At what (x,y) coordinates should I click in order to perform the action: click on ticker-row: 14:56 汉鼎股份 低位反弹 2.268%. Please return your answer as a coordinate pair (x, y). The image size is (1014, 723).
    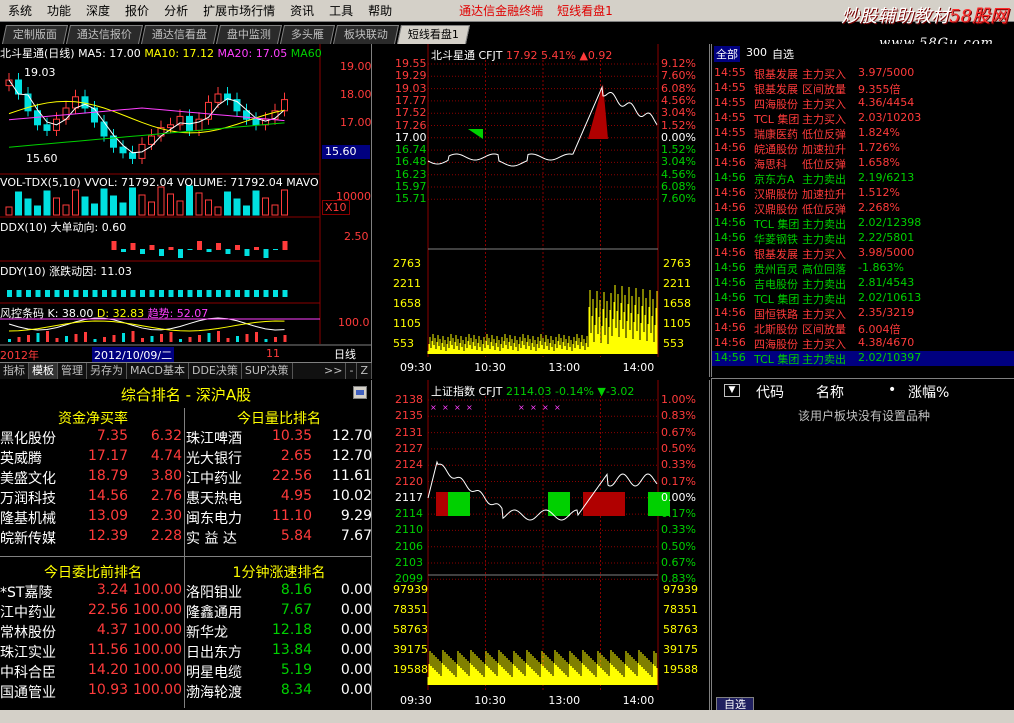
    Looking at the image, I should click on (863, 208).